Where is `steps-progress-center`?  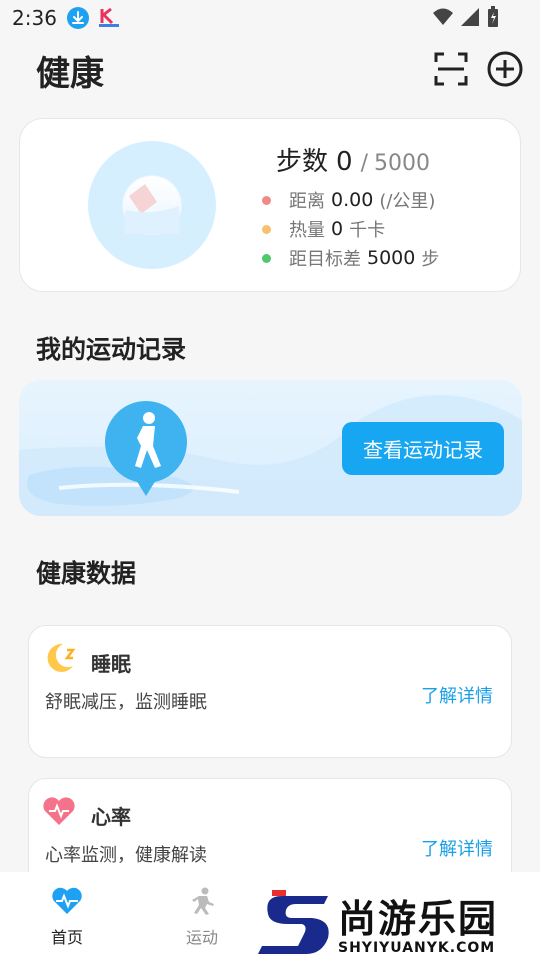
steps-progress-center is located at coordinates (152, 205).